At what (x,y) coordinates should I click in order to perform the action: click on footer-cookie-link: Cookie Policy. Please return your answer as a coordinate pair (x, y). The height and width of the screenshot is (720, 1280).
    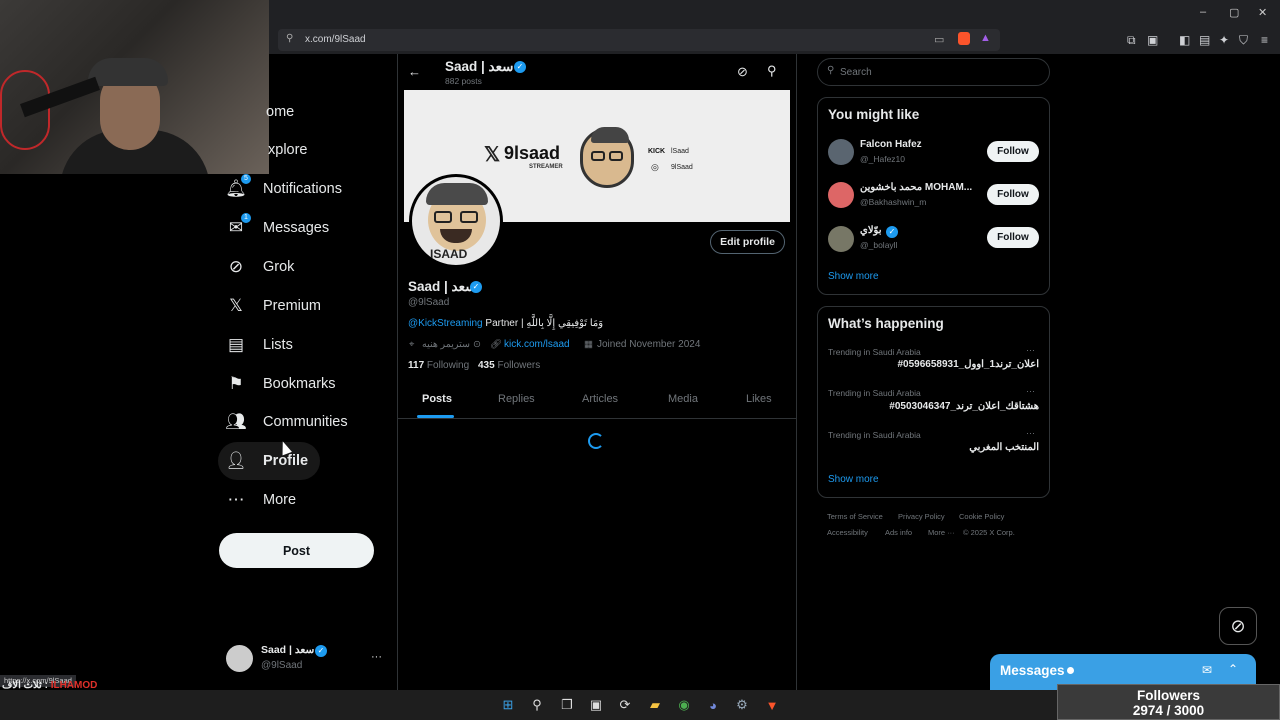
    Looking at the image, I should click on (981, 516).